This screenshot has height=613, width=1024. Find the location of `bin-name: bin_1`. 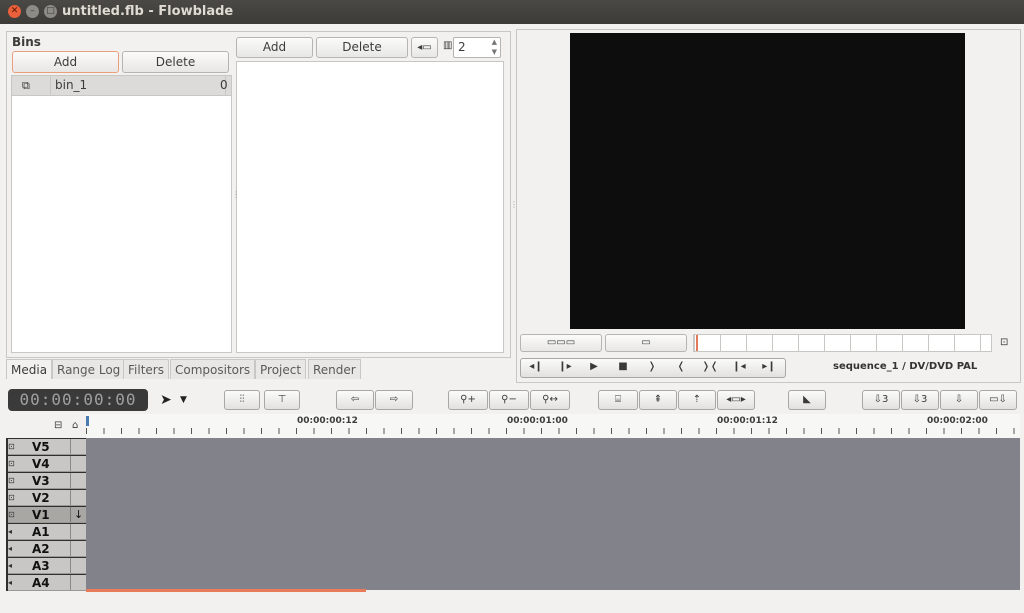

bin-name: bin_1 is located at coordinates (71, 85).